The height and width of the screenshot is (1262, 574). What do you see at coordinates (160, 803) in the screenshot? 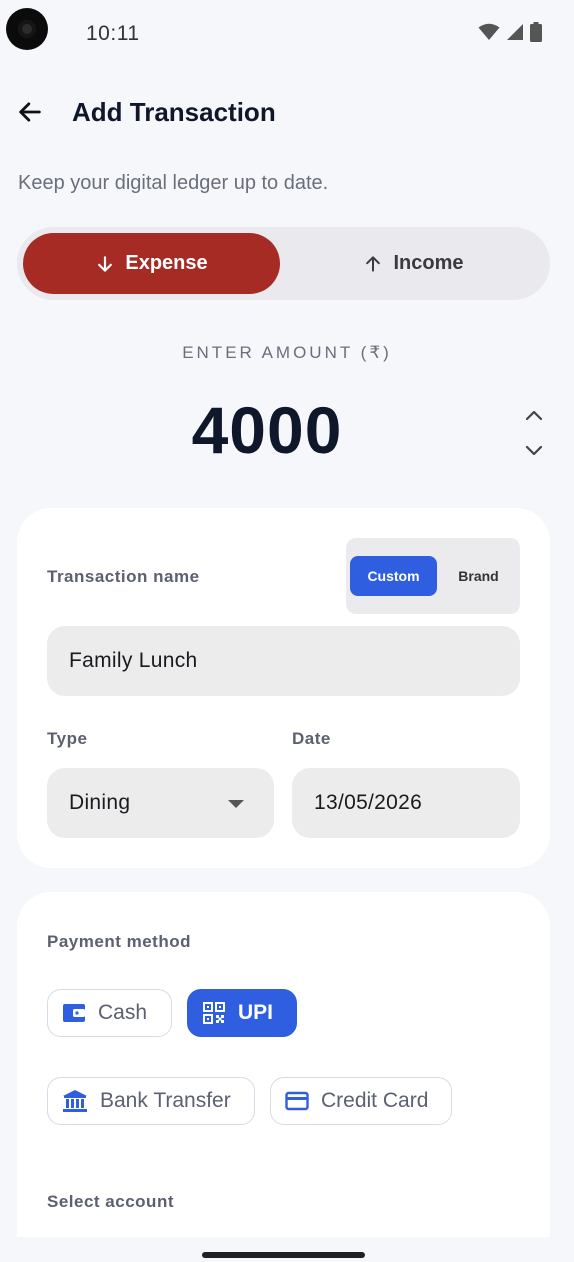
I see `type-select: Dining` at bounding box center [160, 803].